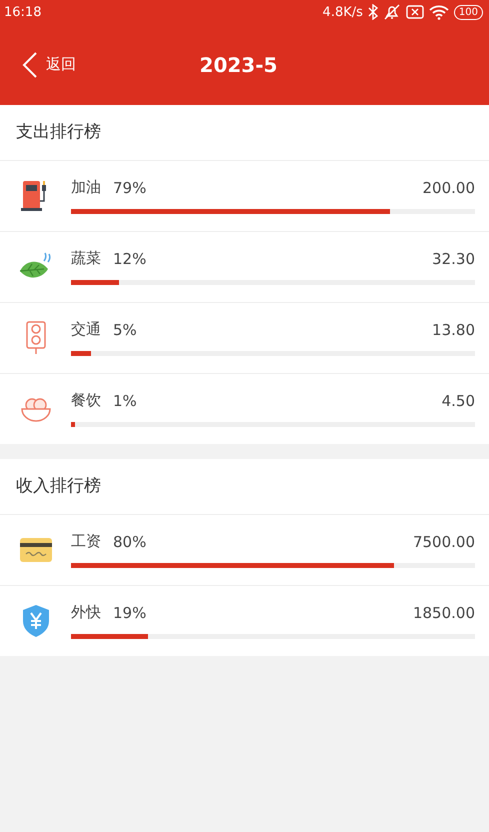  Describe the element at coordinates (129, 541) in the screenshot. I see `percentage: 80%` at that location.